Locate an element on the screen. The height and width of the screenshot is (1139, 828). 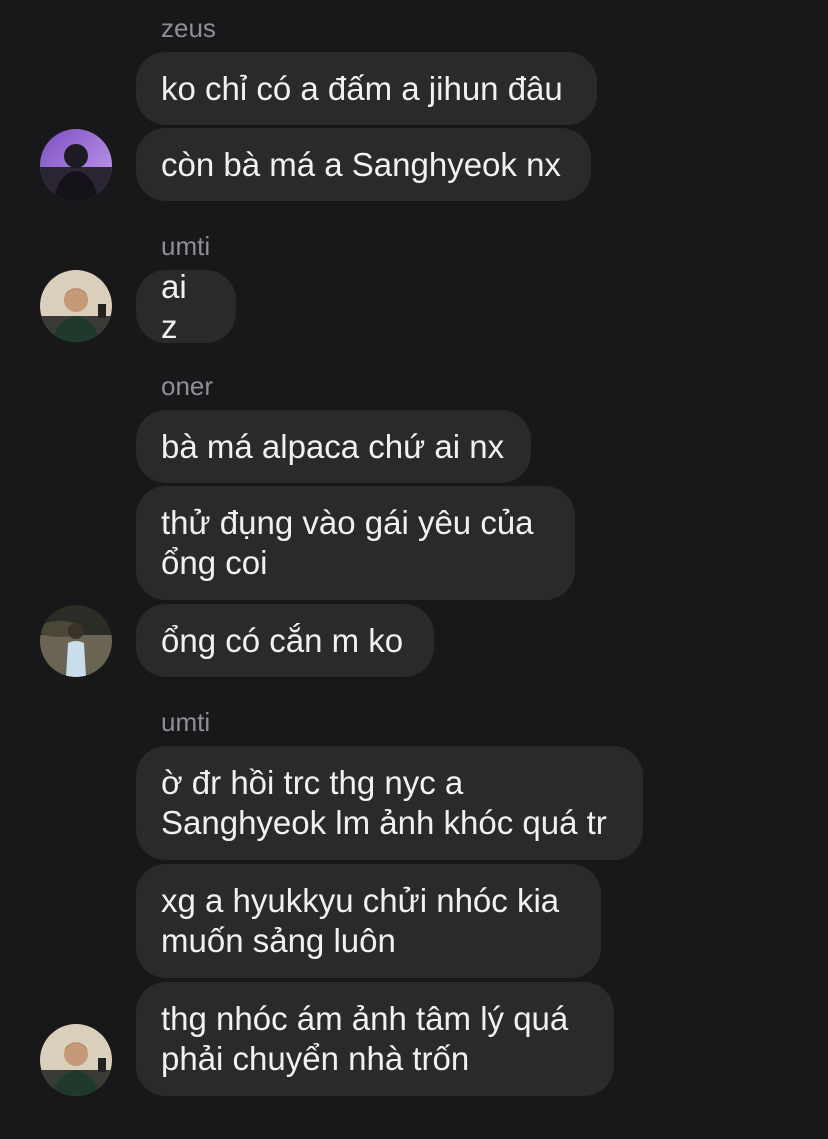
message-bubble: ai z is located at coordinates (186, 306).